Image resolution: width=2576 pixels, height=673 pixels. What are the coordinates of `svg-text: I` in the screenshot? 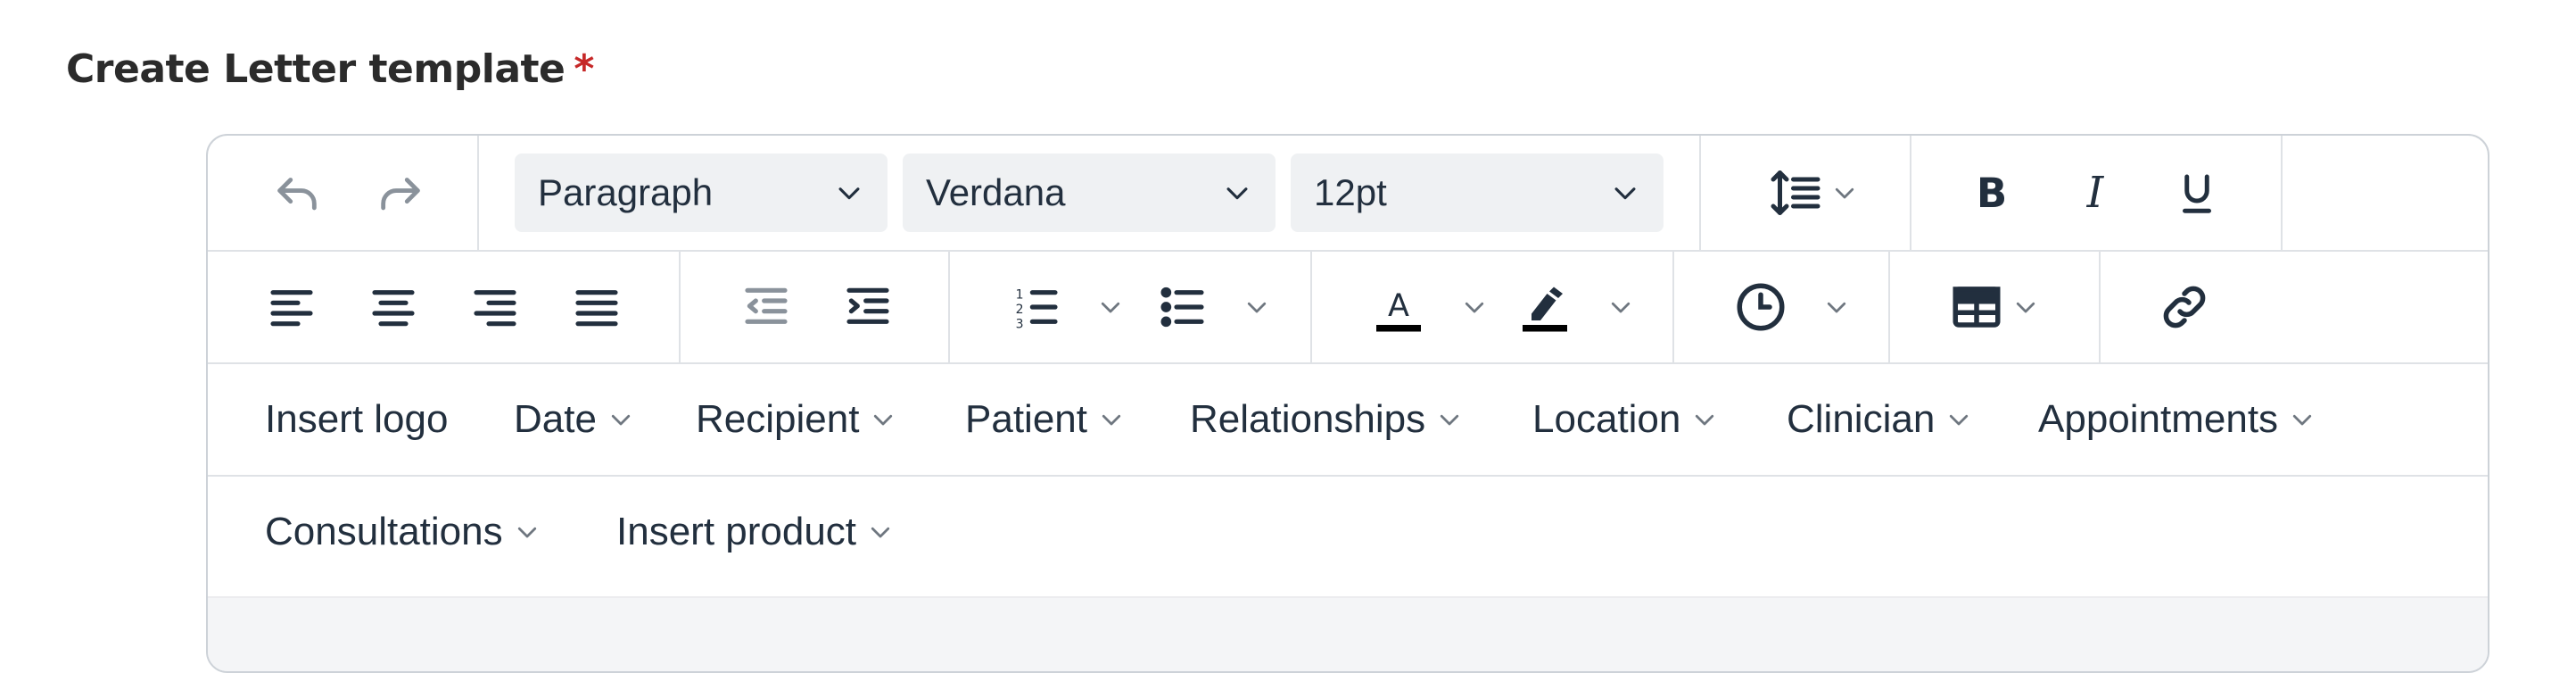 It's located at (2096, 193).